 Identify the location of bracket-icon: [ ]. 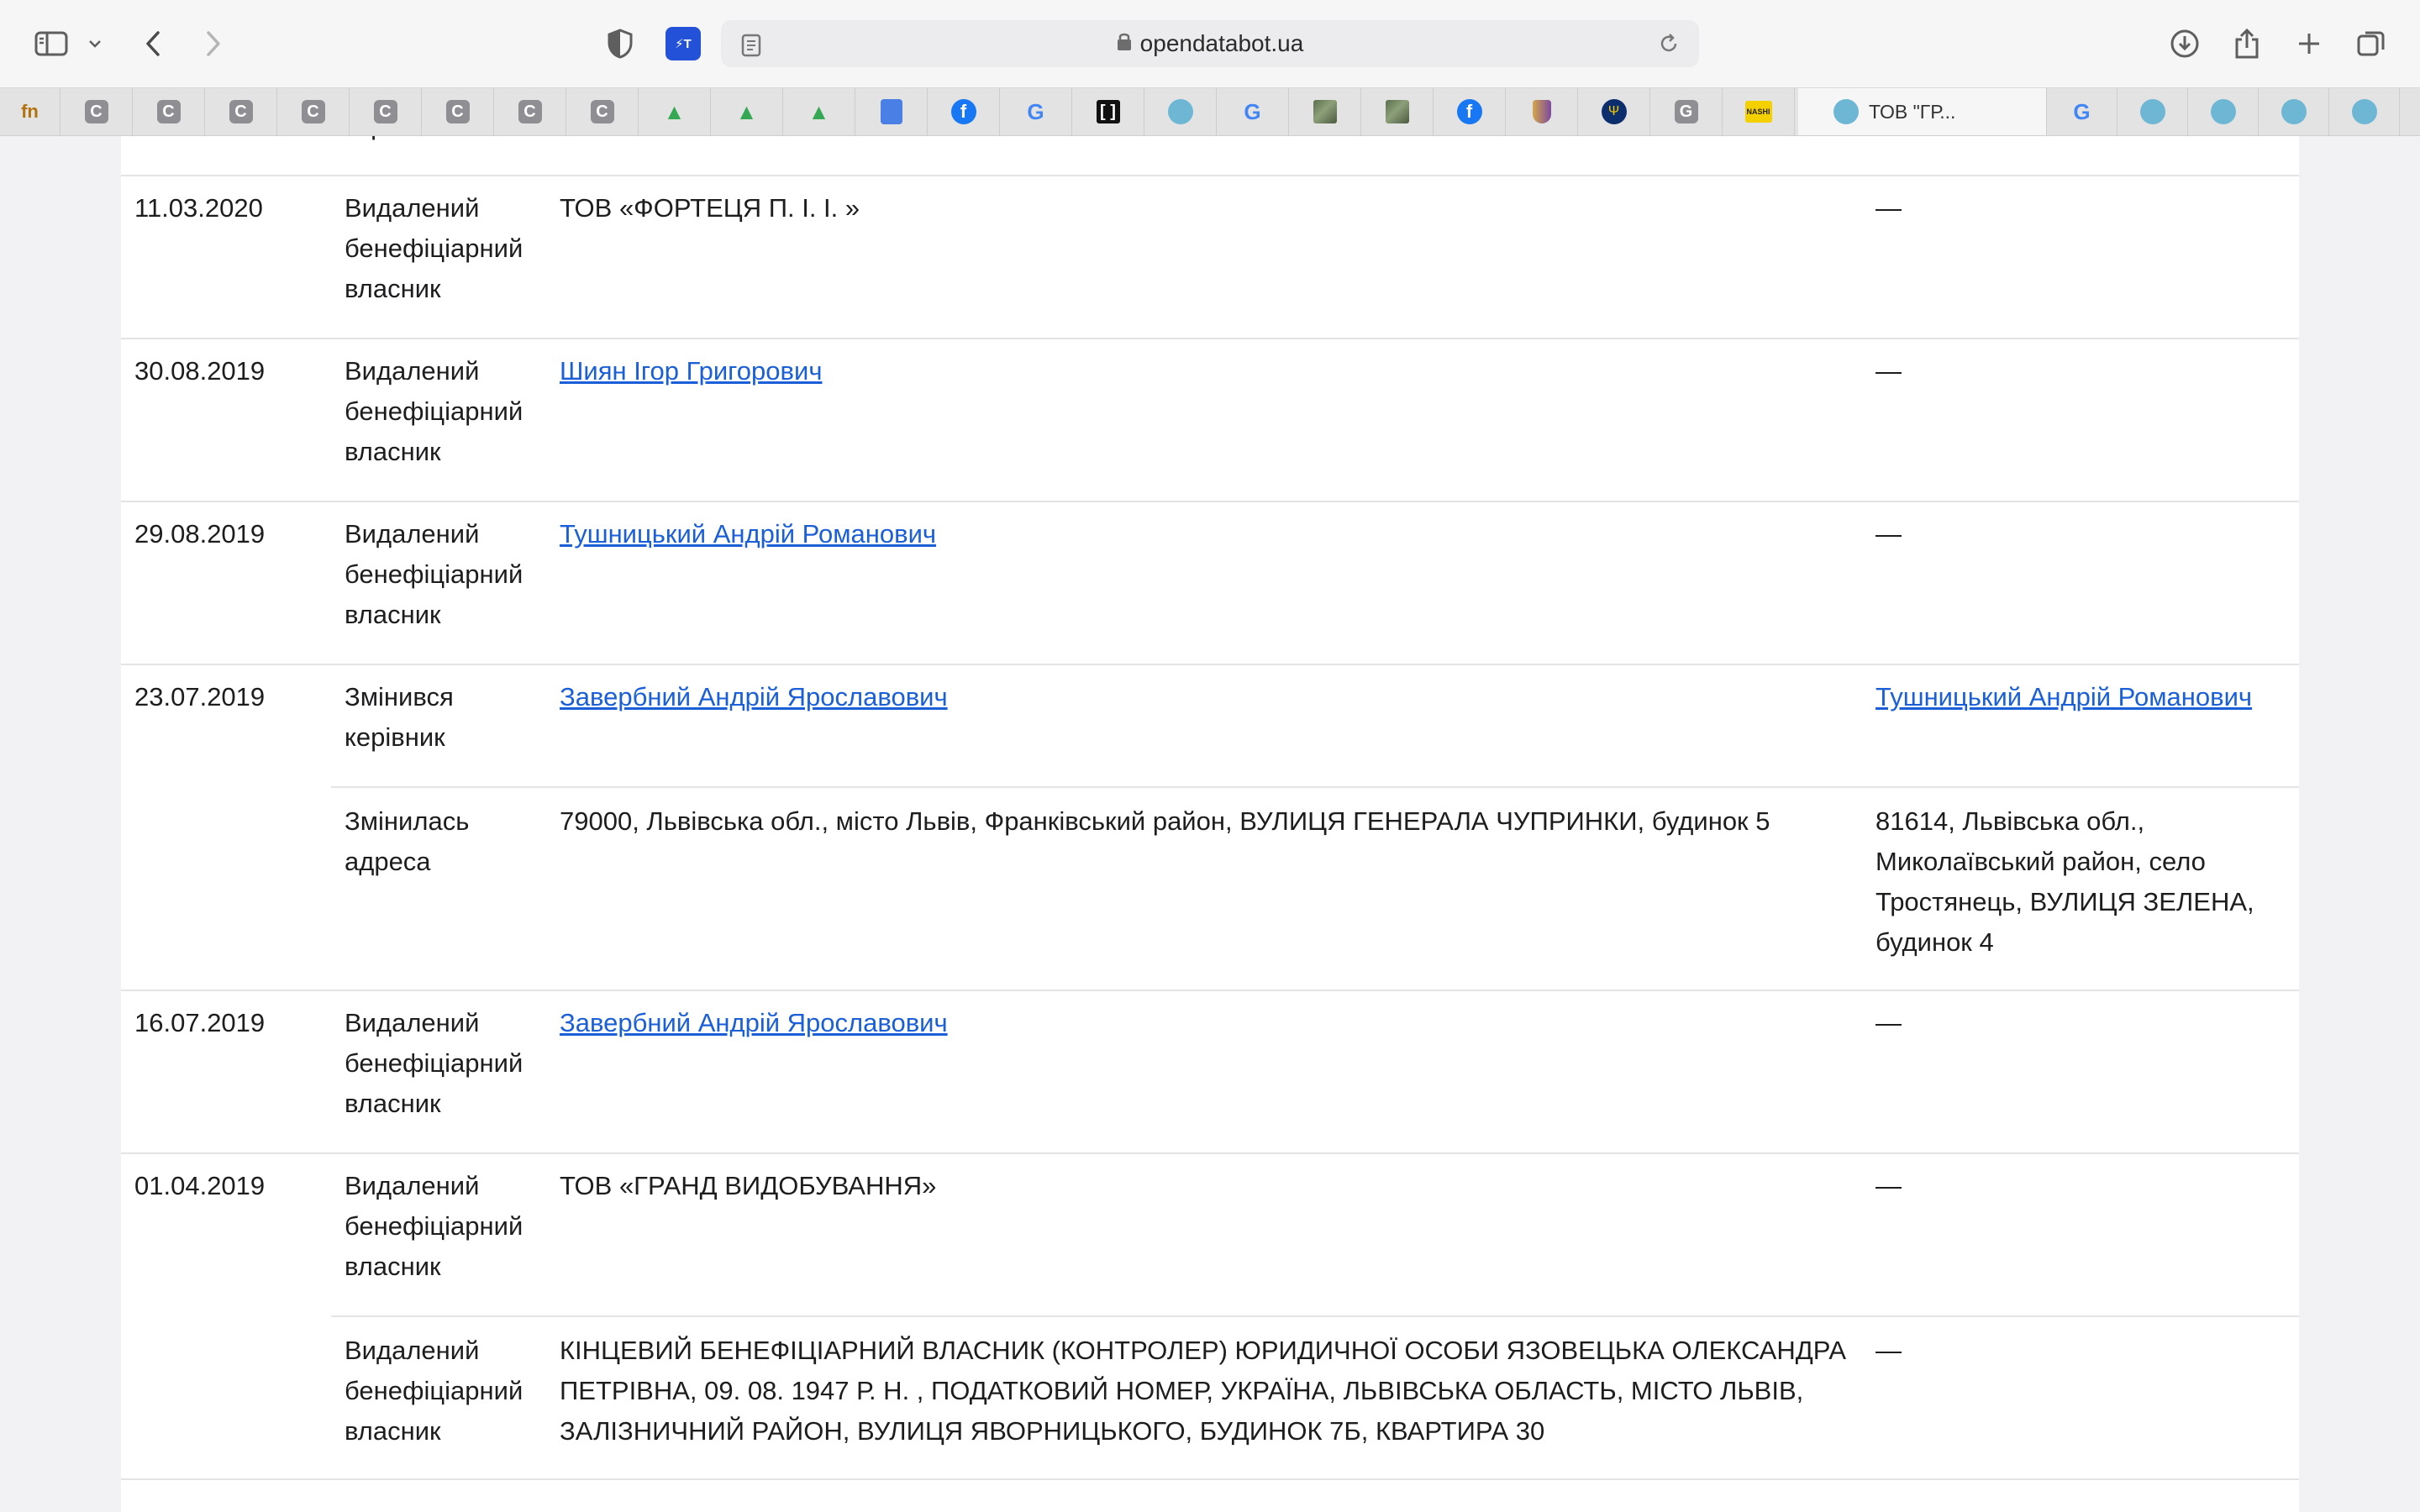
(1108, 111).